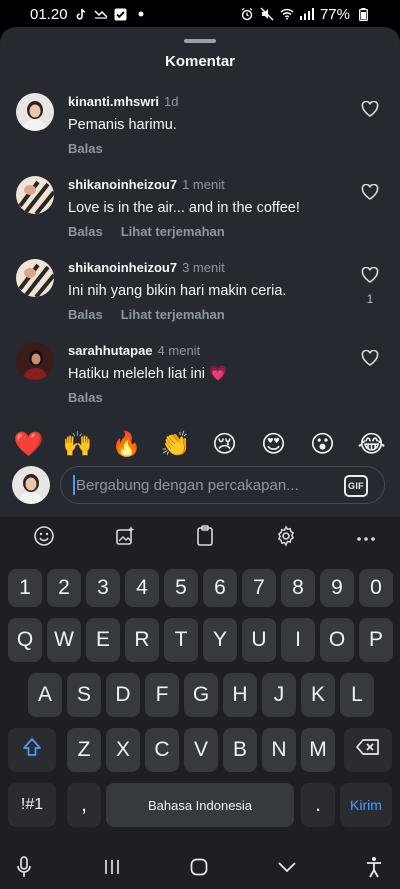 This screenshot has height=889, width=400. Describe the element at coordinates (287, 869) in the screenshot. I see `hide-keyboard-button` at that location.